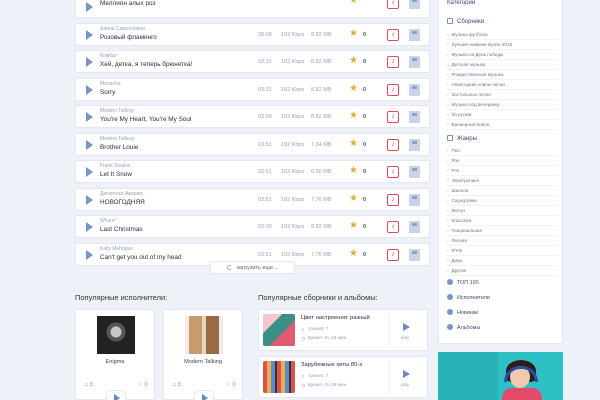 The height and width of the screenshot is (400, 600). Describe the element at coordinates (115, 362) in the screenshot. I see `artist-name: Enigma` at that location.